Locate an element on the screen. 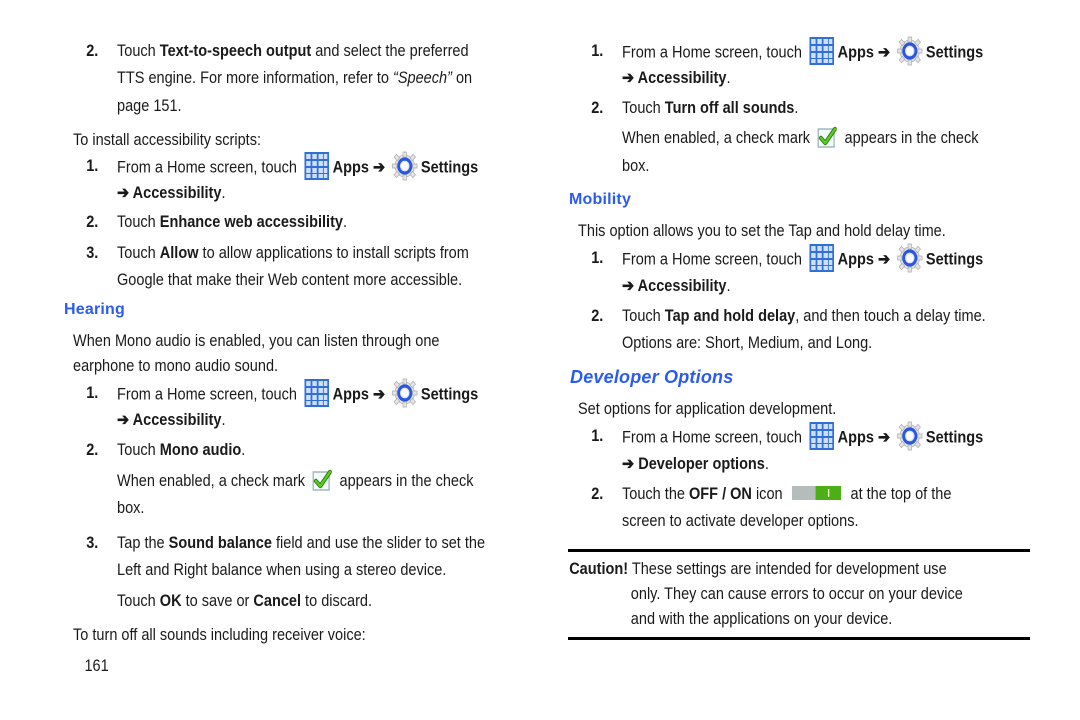 The height and width of the screenshot is (720, 1080). caution-label: Caution! is located at coordinates (599, 569).